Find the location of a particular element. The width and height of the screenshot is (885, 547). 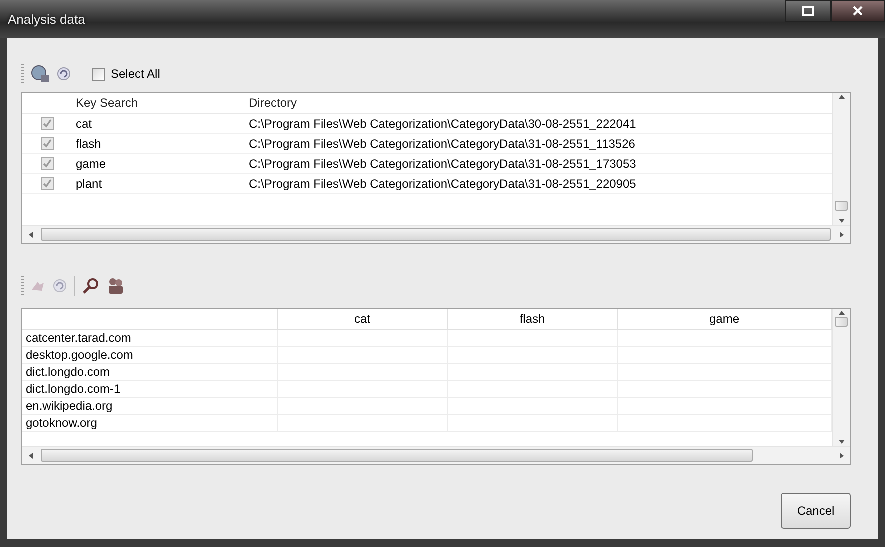

select-all-checkbox: Select All is located at coordinates (126, 74).